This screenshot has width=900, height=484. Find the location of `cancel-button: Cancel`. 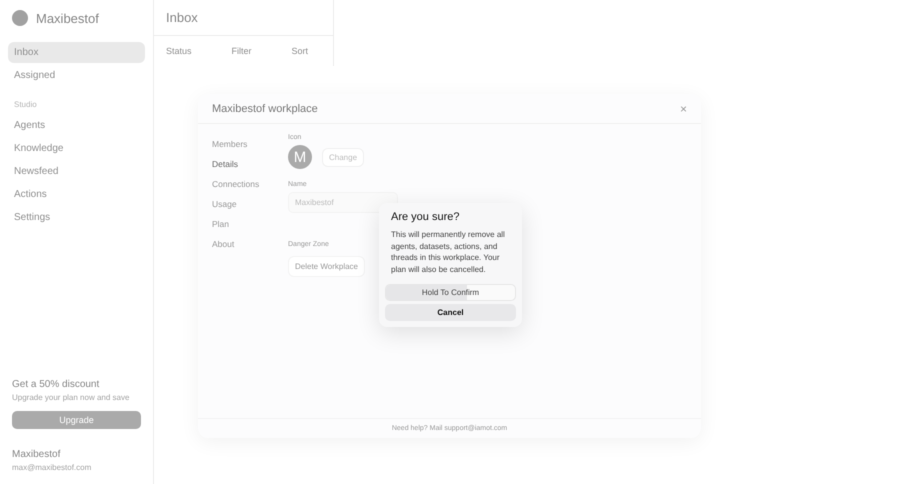

cancel-button: Cancel is located at coordinates (450, 312).